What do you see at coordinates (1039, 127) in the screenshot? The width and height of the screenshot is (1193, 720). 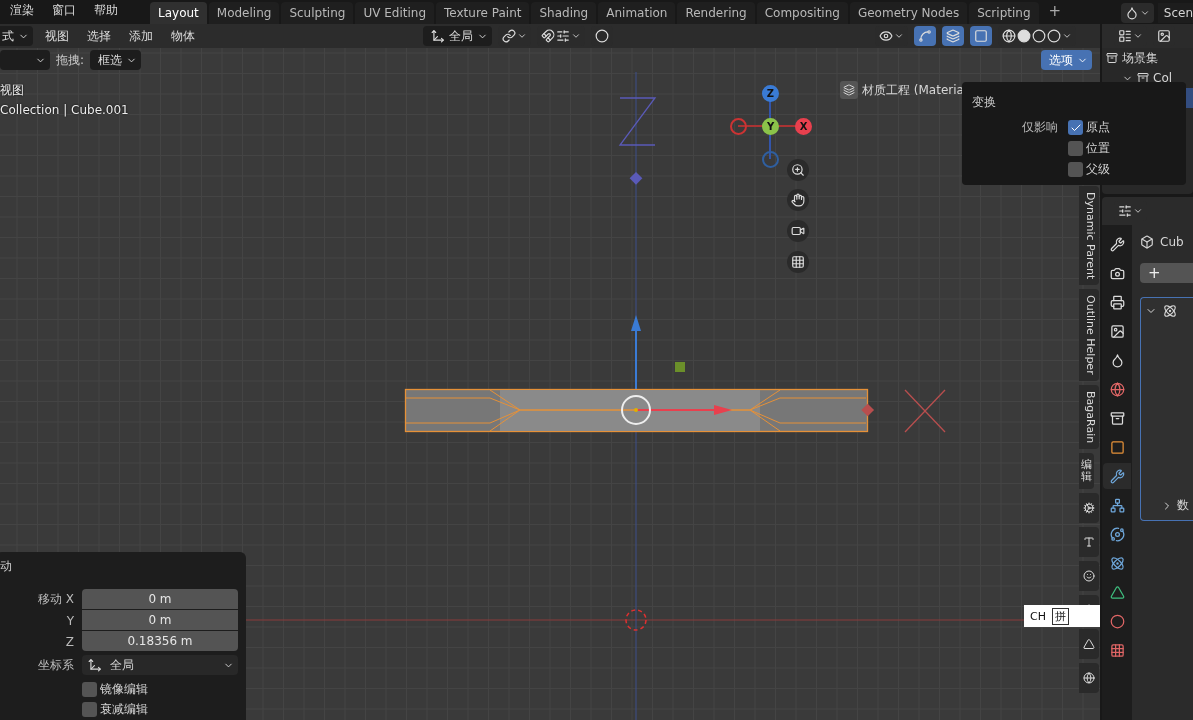 I see `option-label: 仅影响` at bounding box center [1039, 127].